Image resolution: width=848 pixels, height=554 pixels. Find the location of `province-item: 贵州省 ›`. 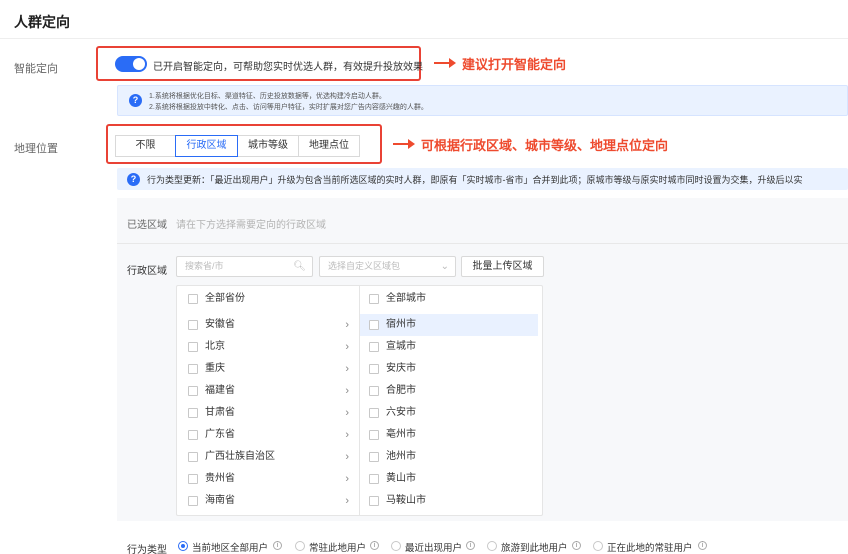

province-item: 贵州省 › is located at coordinates (268, 479).